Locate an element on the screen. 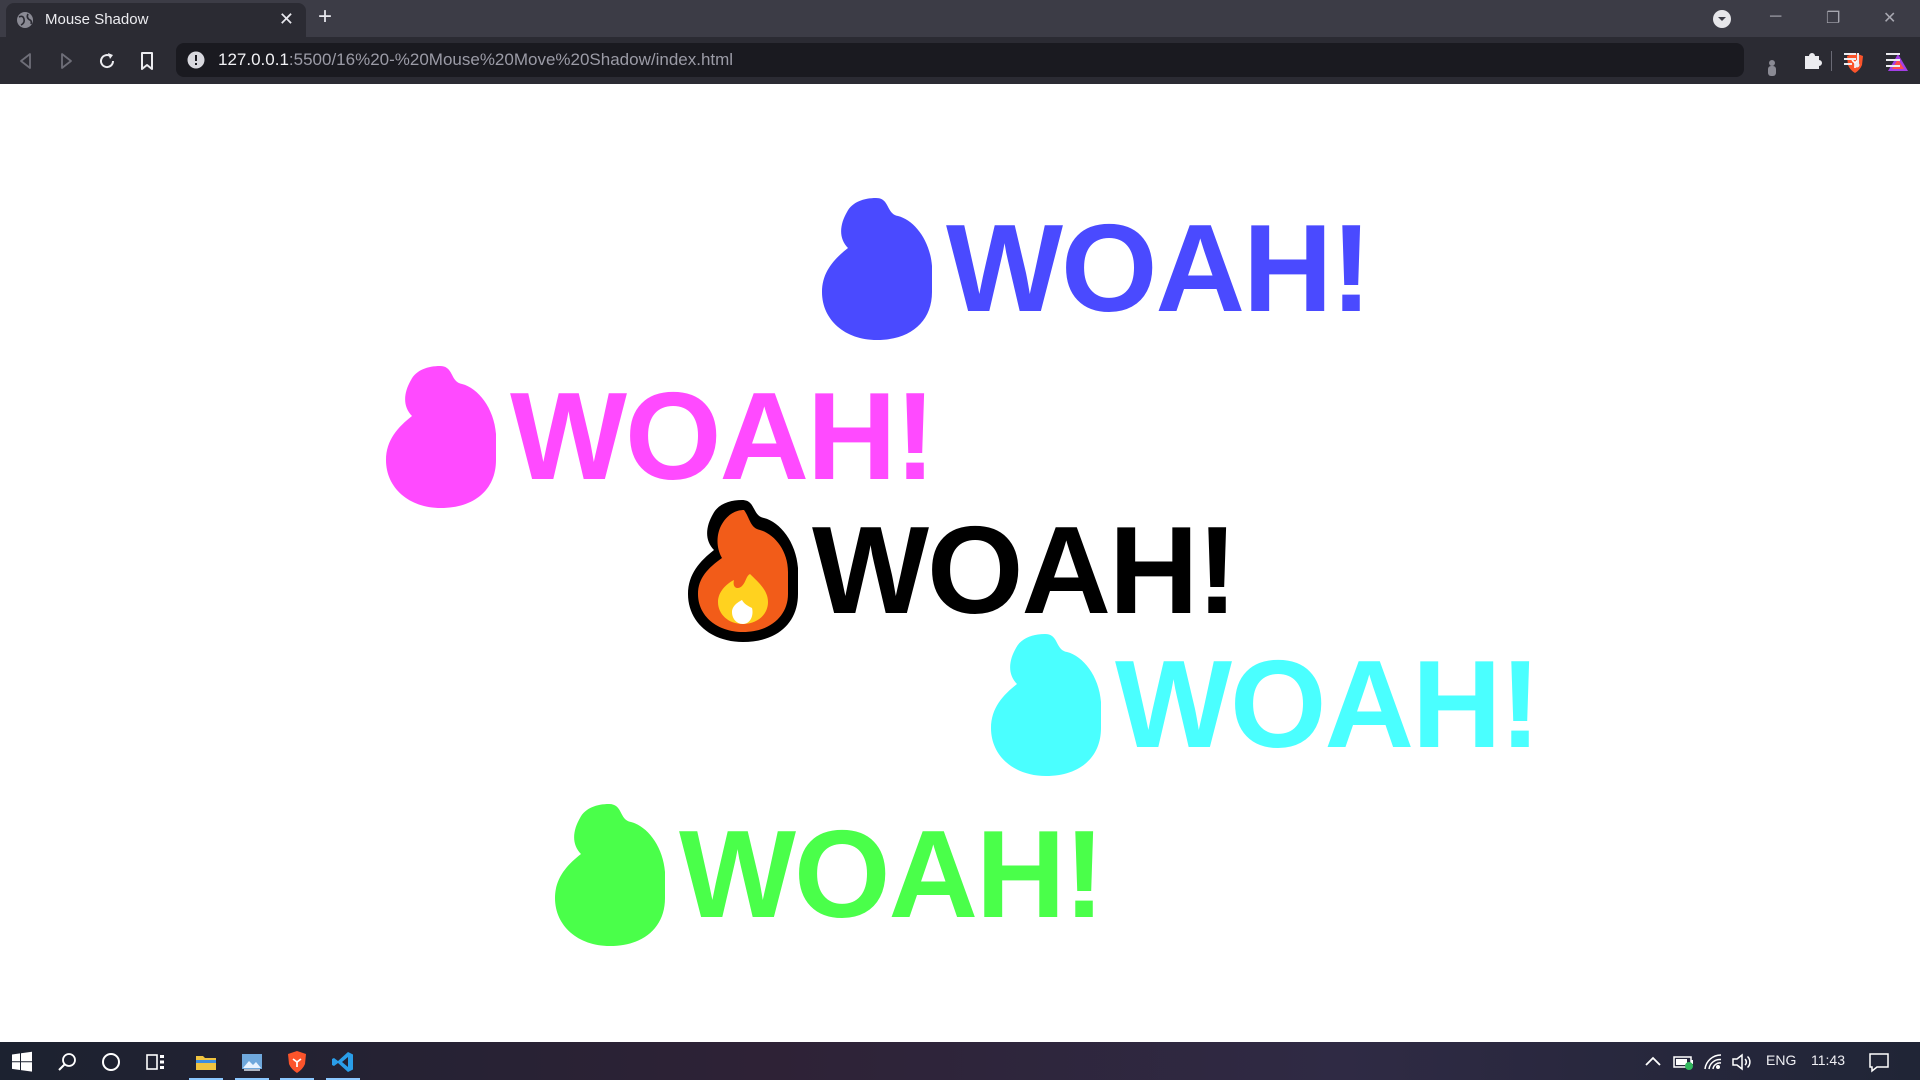 This screenshot has width=1920, height=1080. task-view-icon is located at coordinates (156, 1062).